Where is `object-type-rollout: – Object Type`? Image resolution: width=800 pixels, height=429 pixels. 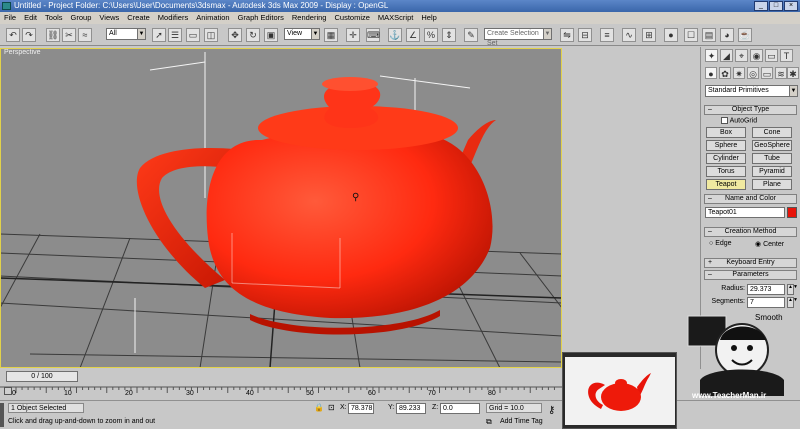
object-type-rollout: – Object Type is located at coordinates (750, 110).